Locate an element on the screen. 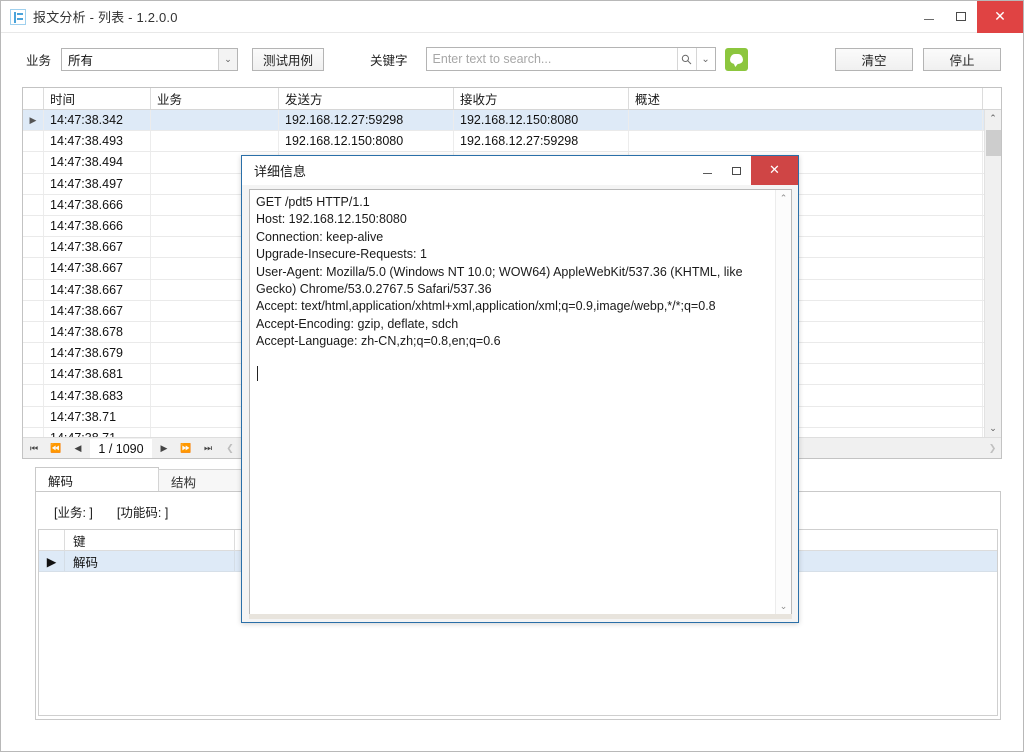 Image resolution: width=1024 pixels, height=752 pixels. search-input is located at coordinates (551, 59).